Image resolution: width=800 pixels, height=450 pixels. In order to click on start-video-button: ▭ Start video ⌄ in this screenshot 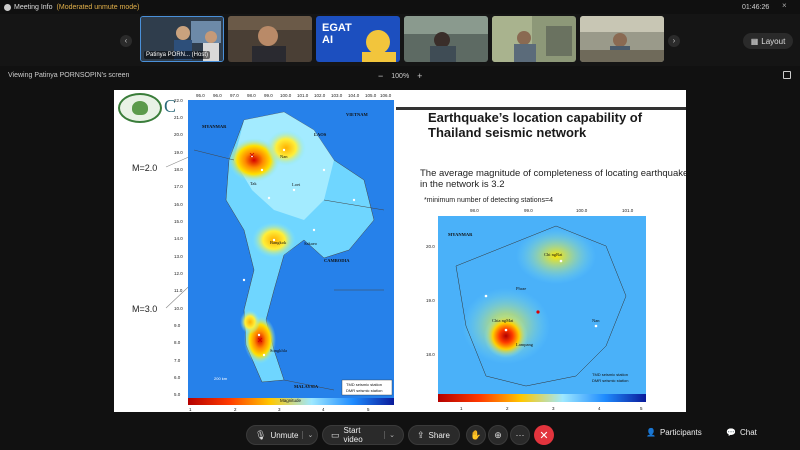, I will do `click(363, 435)`.